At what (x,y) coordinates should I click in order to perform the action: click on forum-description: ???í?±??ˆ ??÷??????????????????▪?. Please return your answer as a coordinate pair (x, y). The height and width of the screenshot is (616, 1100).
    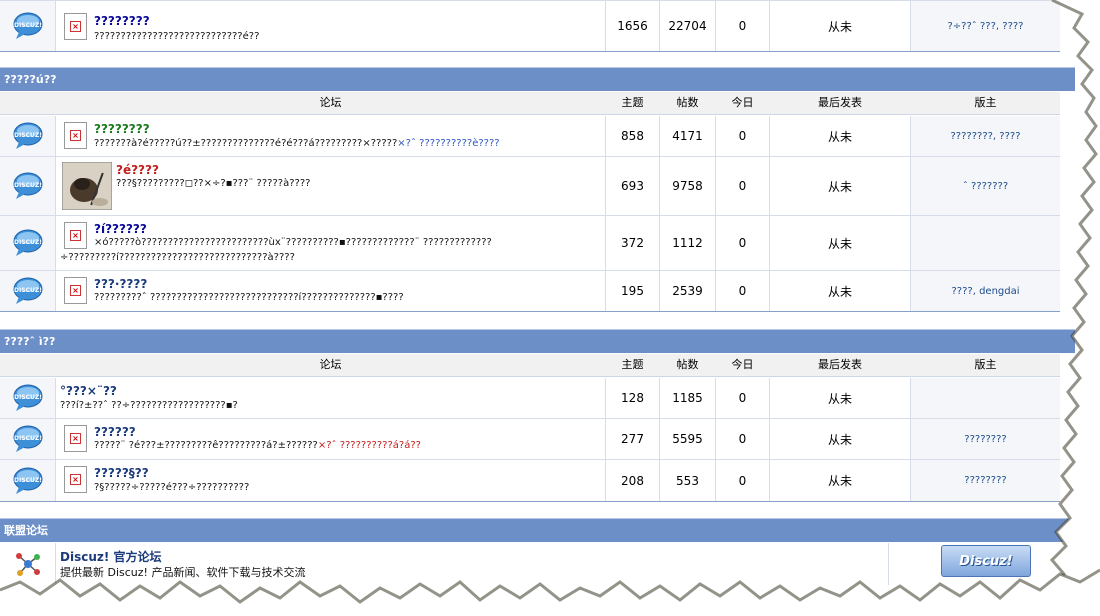
    Looking at the image, I should click on (149, 405).